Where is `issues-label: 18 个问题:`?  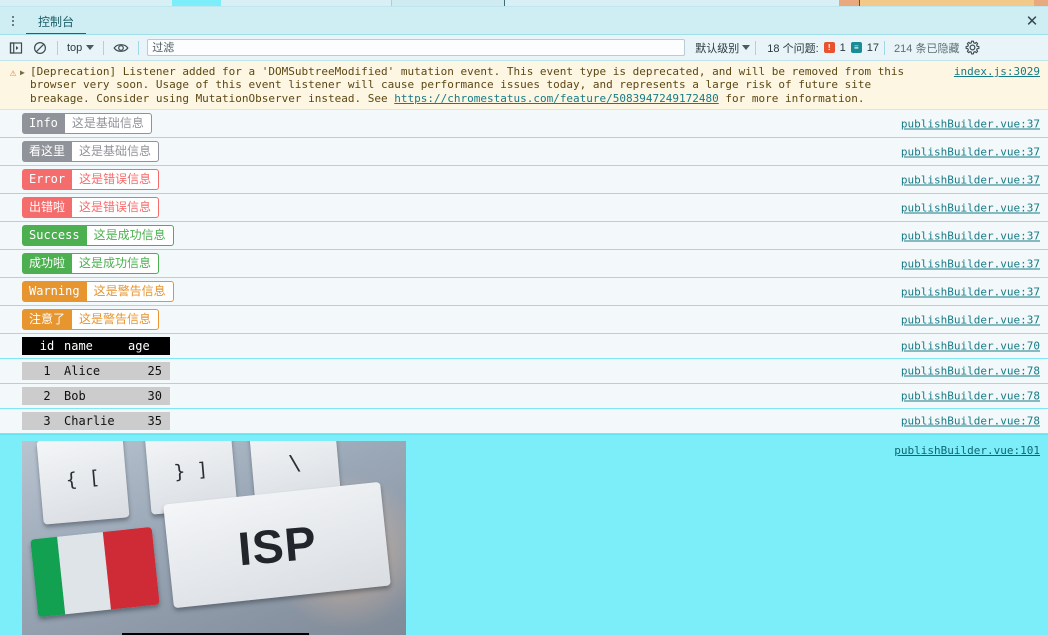 issues-label: 18 个问题: is located at coordinates (793, 48).